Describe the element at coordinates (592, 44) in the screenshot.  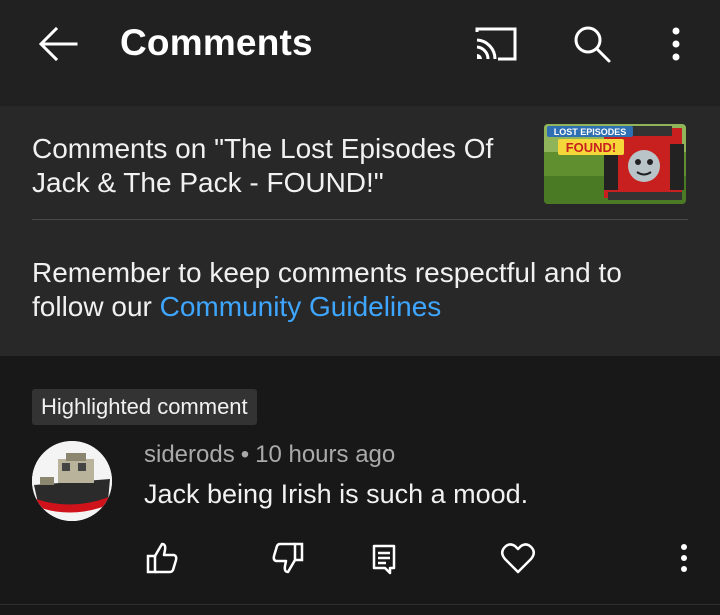
I see `search-icon` at that location.